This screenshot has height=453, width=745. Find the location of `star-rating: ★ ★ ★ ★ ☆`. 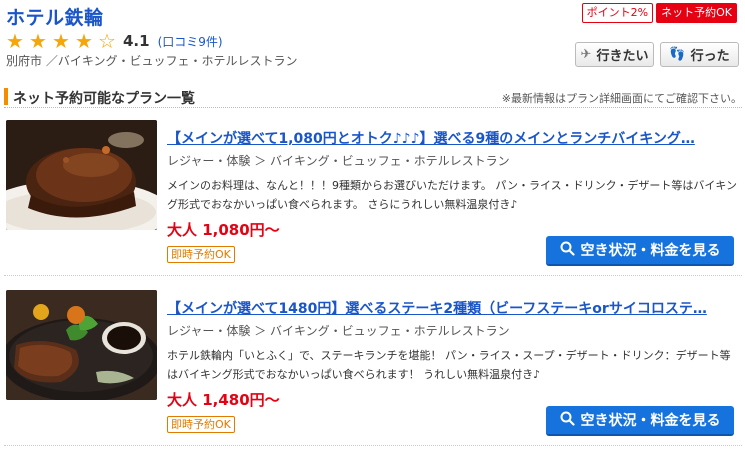

star-rating: ★ ★ ★ ★ ☆ is located at coordinates (63, 41).